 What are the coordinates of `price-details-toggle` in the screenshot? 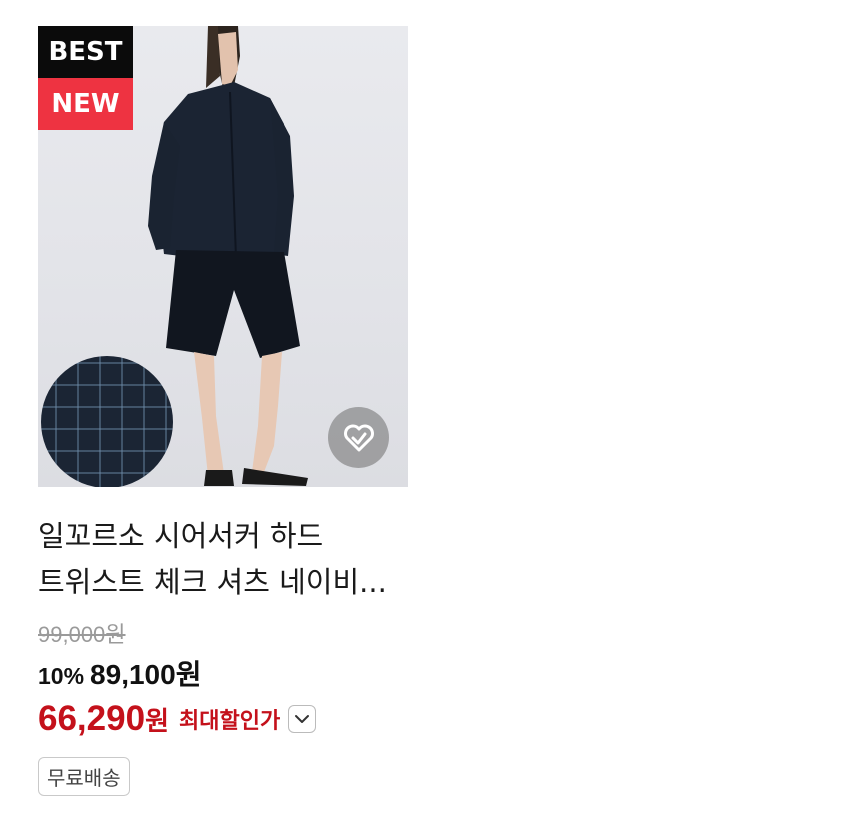 It's located at (302, 719).